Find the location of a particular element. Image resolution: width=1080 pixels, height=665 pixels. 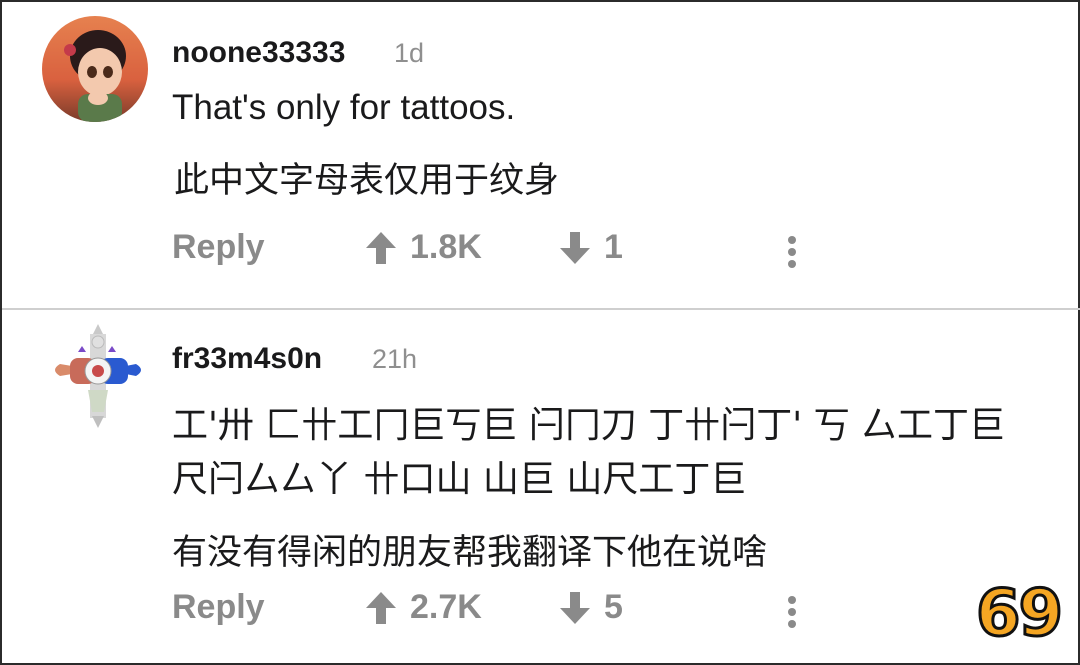

upvote-button: 1.8K is located at coordinates (423, 247).